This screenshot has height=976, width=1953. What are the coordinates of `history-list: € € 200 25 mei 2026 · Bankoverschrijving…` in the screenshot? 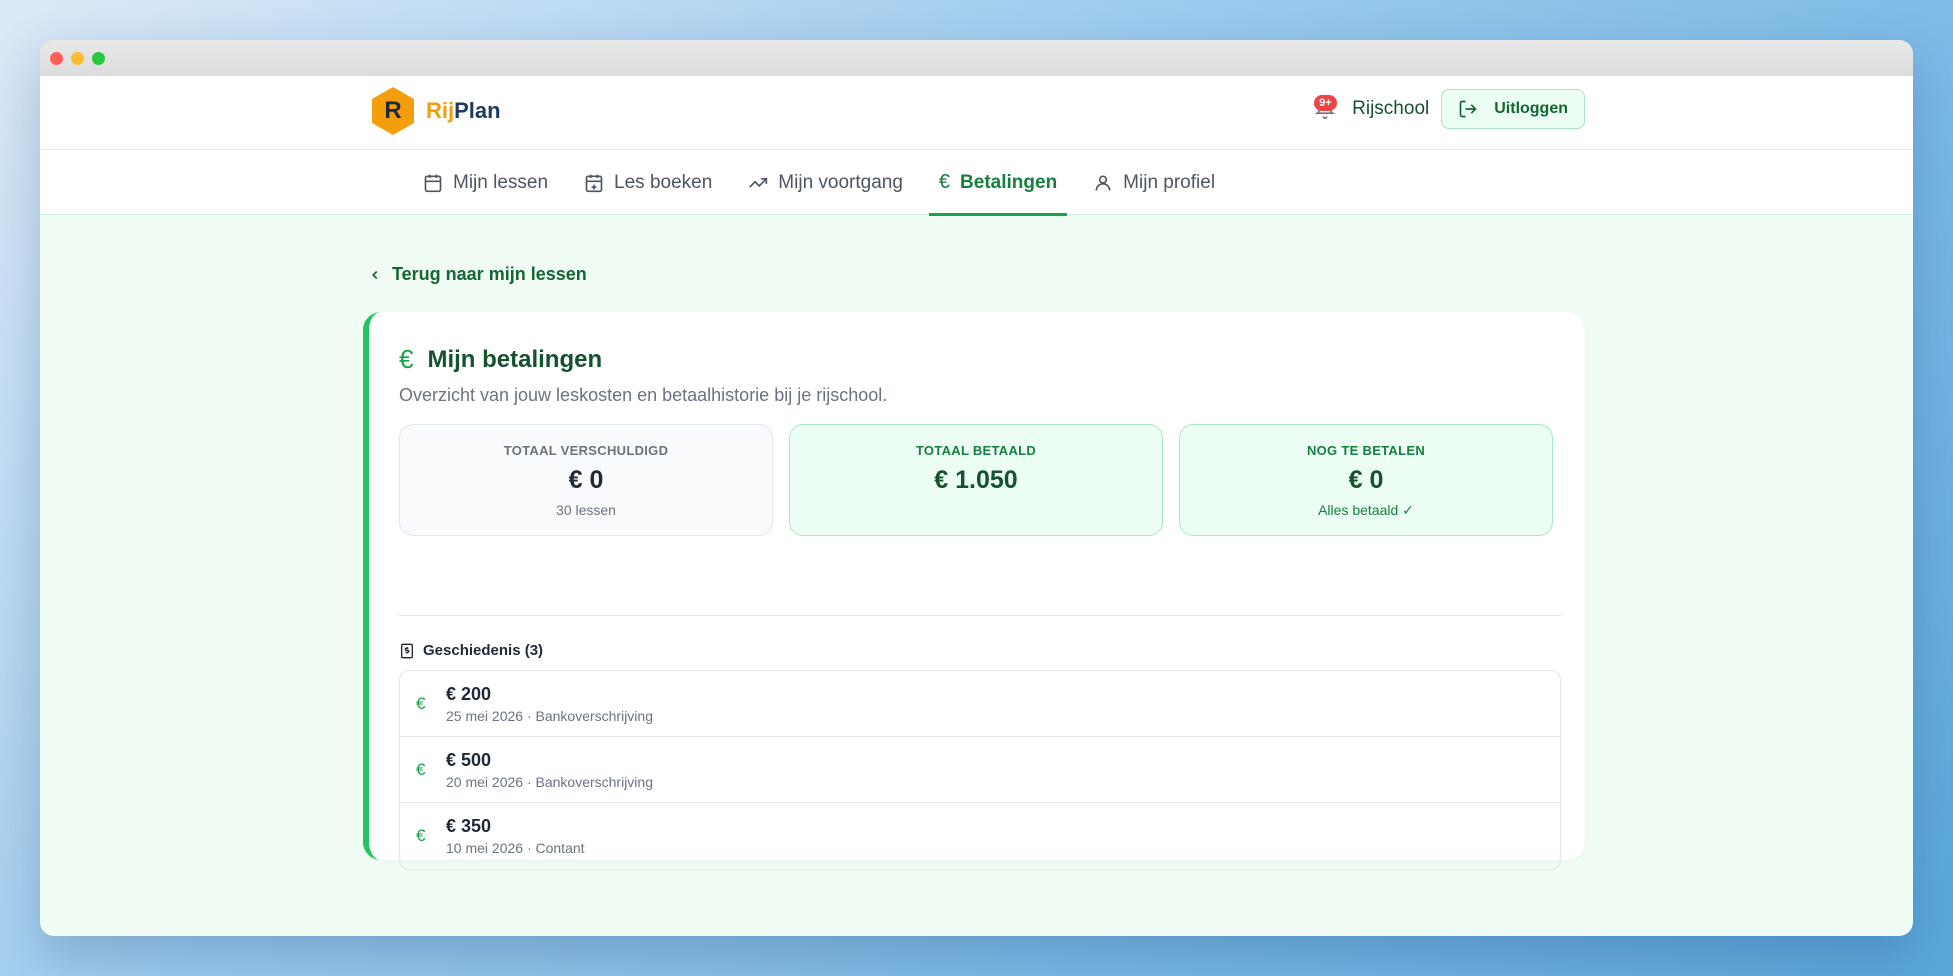 It's located at (980, 770).